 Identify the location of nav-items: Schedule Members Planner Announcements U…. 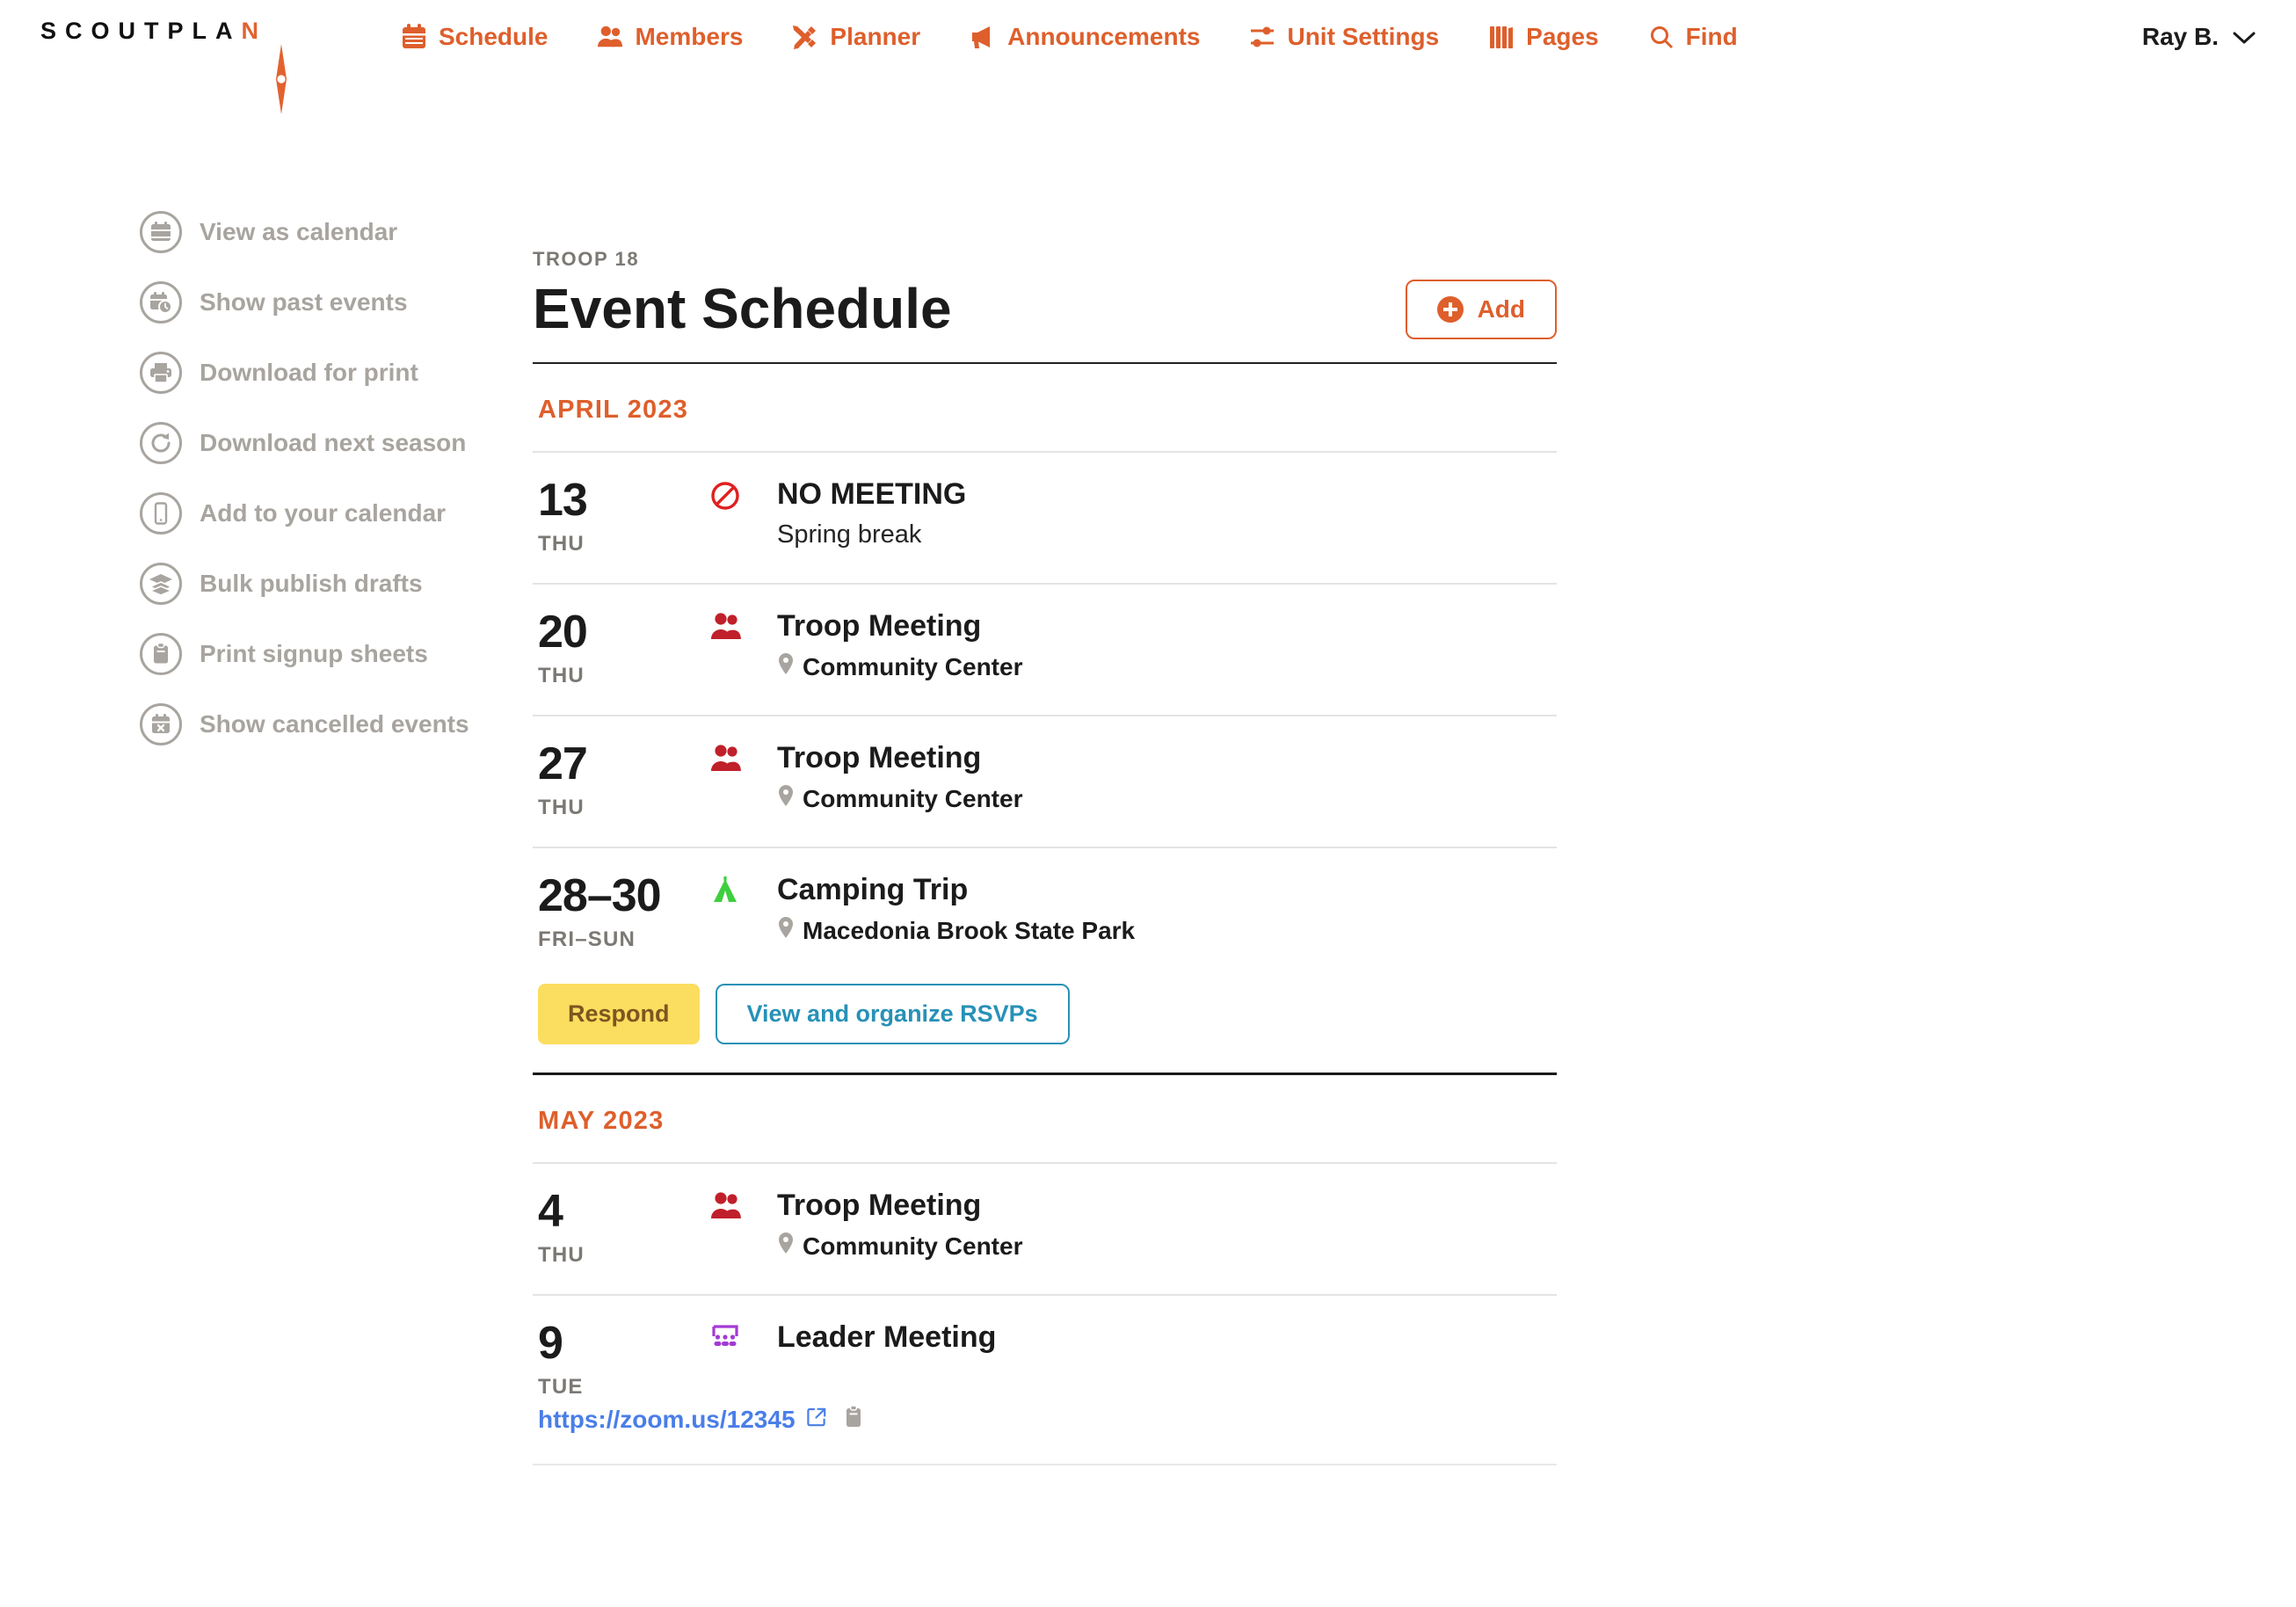
(1069, 31).